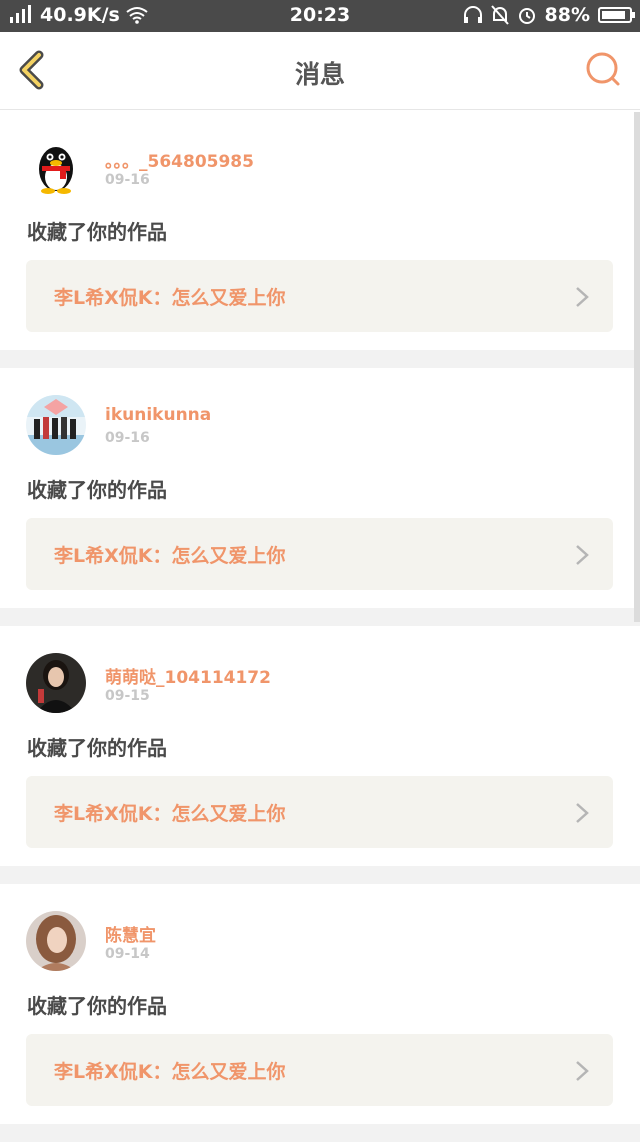  I want to click on battery-level, so click(613, 15).